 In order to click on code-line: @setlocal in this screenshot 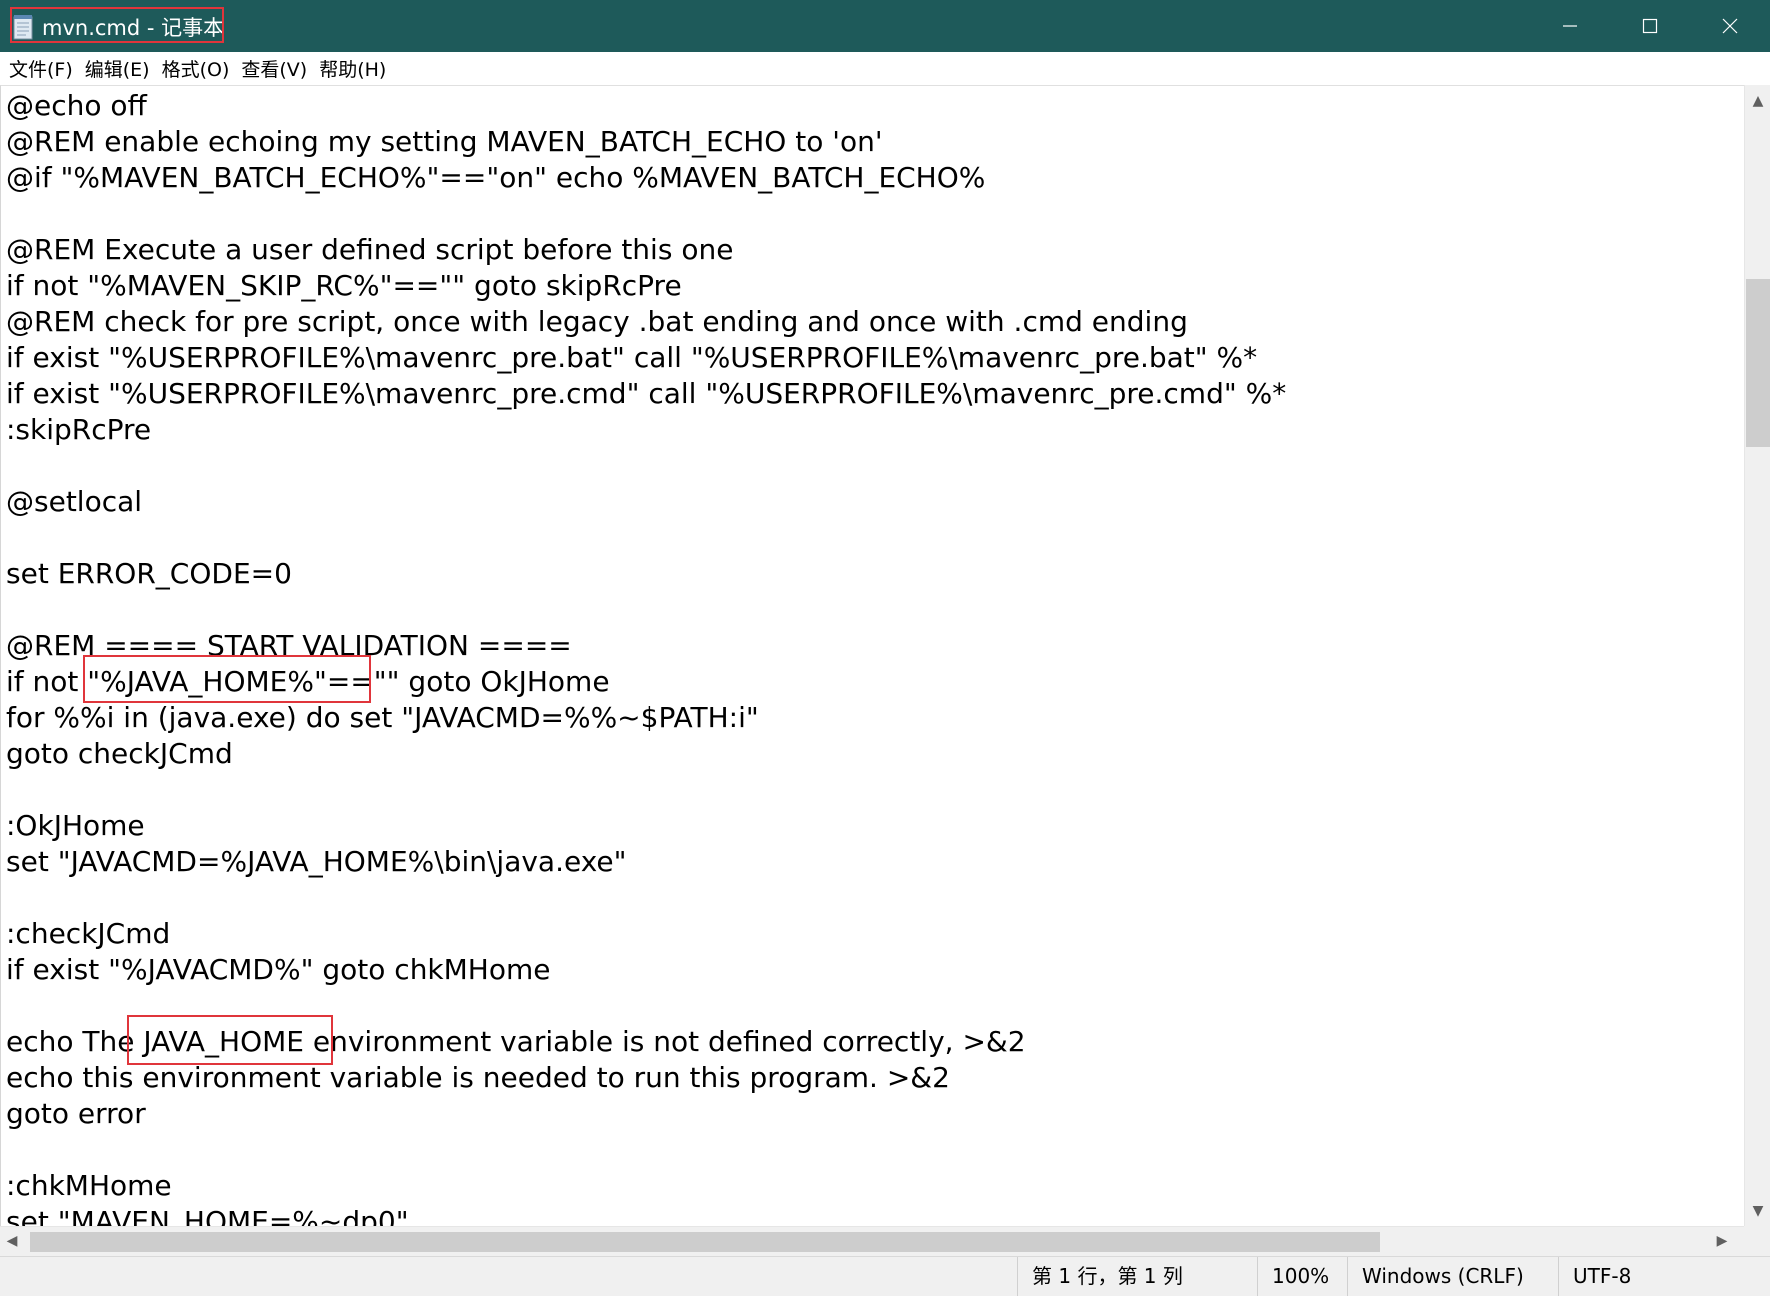, I will do `click(74, 501)`.